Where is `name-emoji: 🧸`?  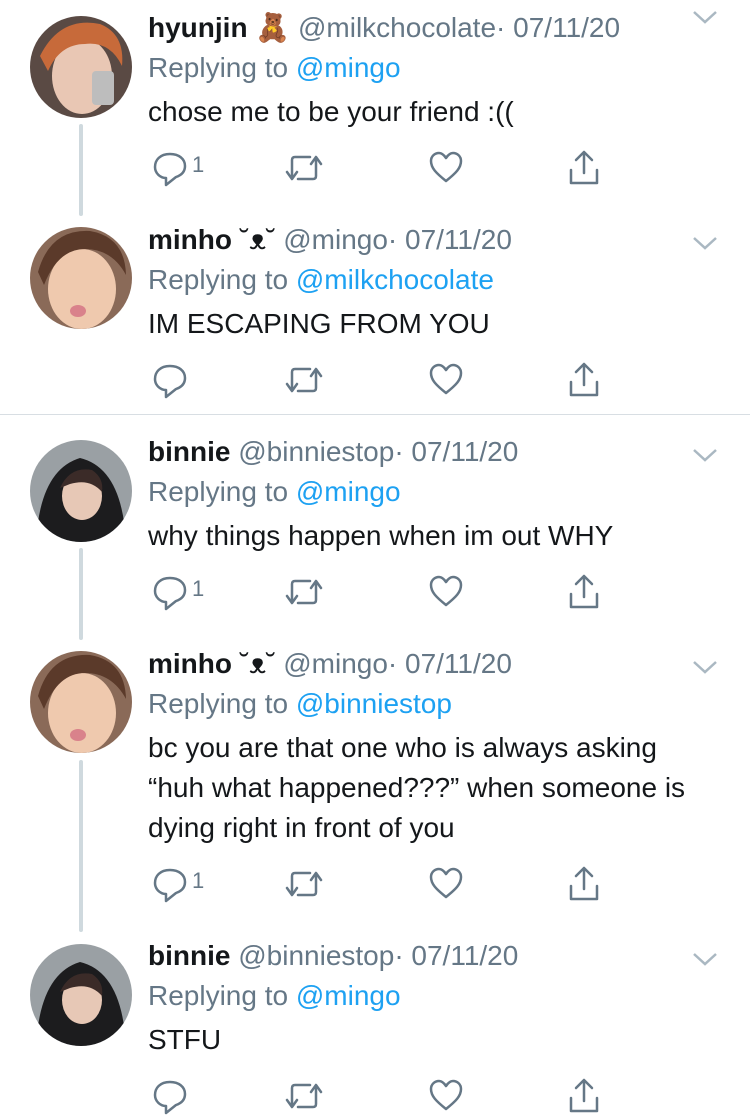
name-emoji: 🧸 is located at coordinates (273, 27).